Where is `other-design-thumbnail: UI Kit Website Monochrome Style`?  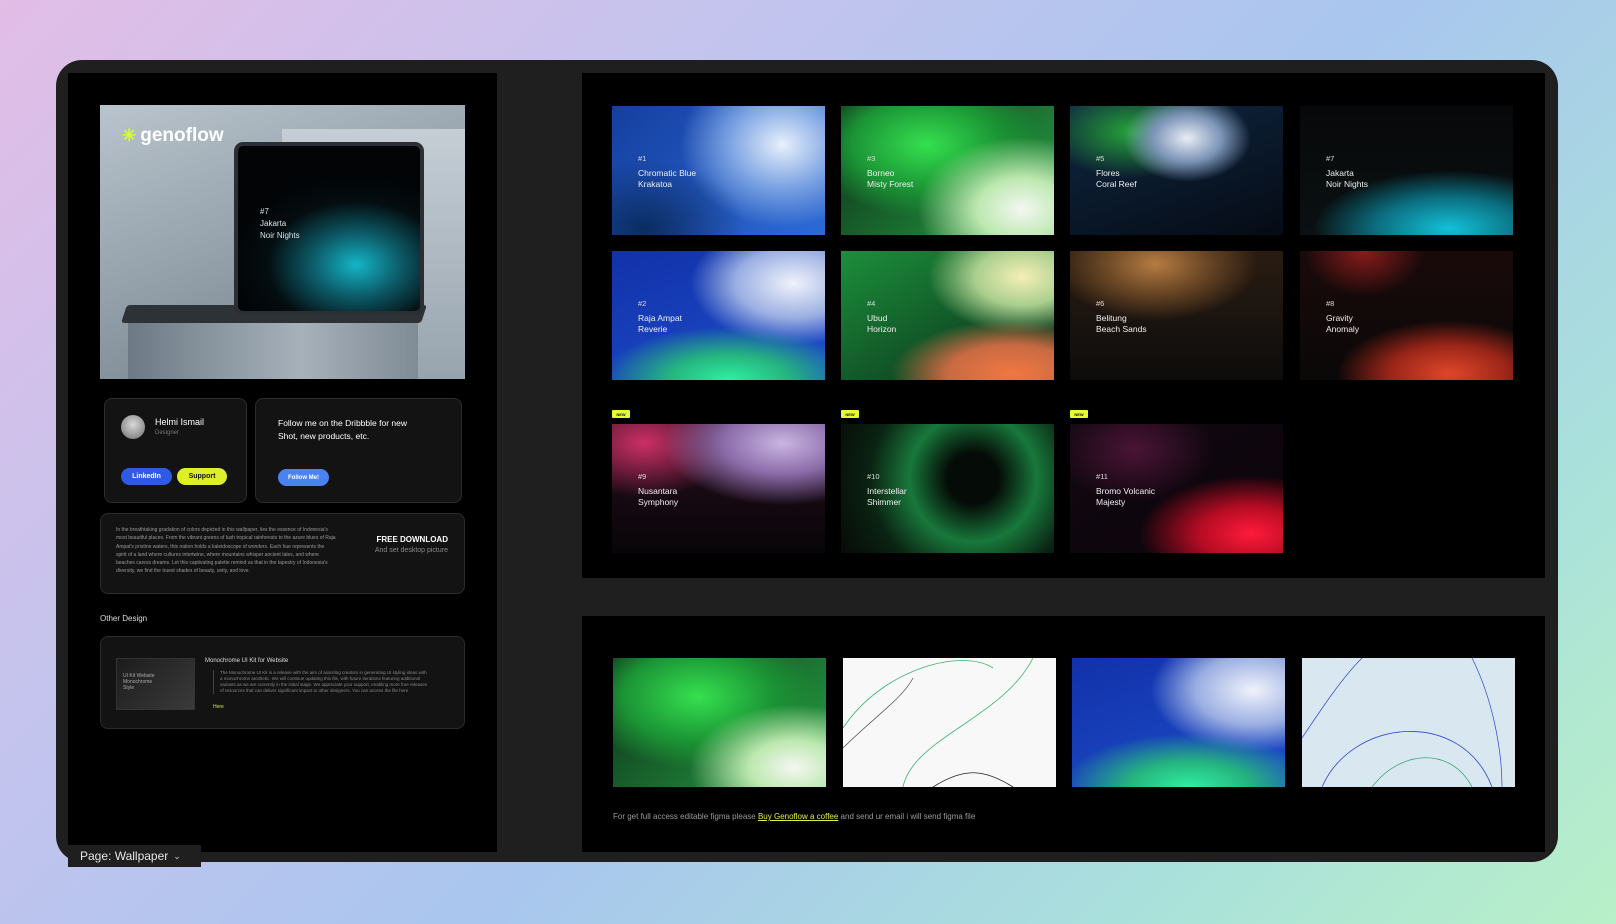 other-design-thumbnail: UI Kit Website Monochrome Style is located at coordinates (155, 684).